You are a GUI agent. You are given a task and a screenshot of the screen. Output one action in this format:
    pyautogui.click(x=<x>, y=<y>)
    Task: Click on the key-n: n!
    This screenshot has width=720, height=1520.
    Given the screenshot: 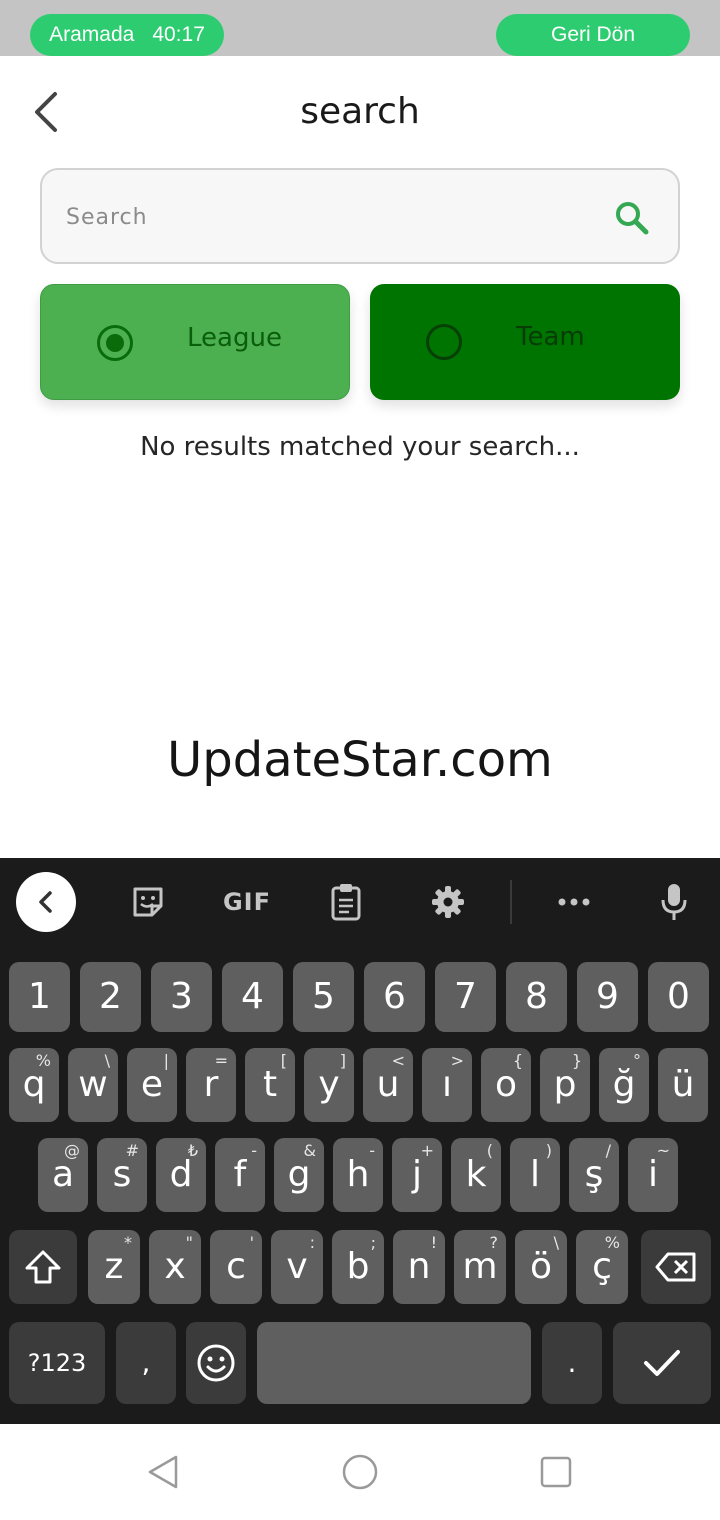 What is the action you would take?
    pyautogui.click(x=419, y=1267)
    